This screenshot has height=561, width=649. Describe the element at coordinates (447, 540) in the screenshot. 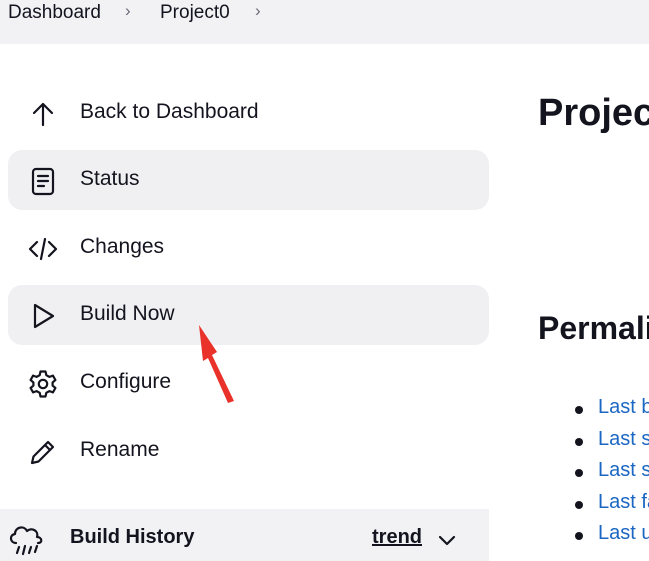

I see `chevron-down-icon` at that location.